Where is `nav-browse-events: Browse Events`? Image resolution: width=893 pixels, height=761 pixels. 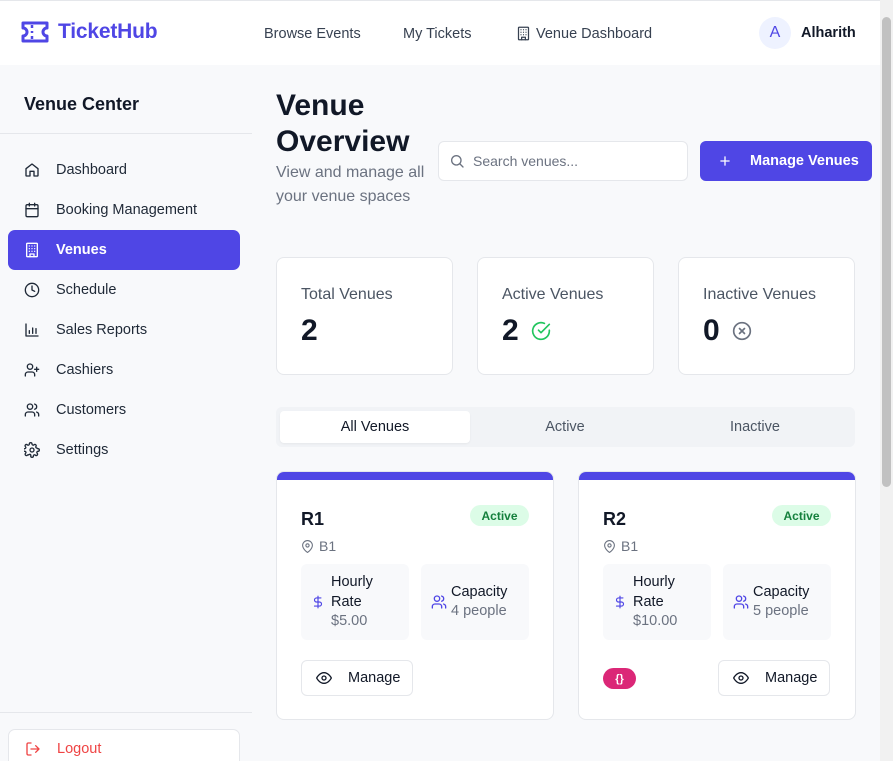 nav-browse-events: Browse Events is located at coordinates (312, 33).